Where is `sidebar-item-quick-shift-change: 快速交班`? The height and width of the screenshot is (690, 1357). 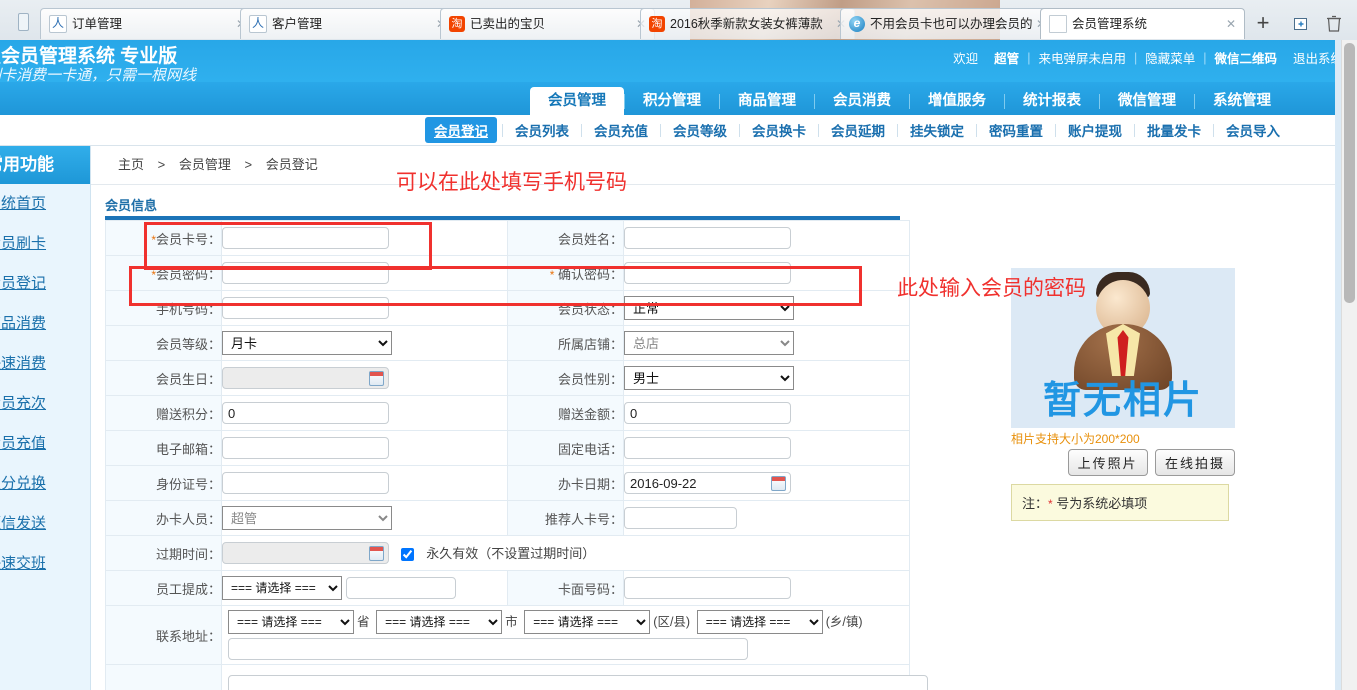
sidebar-item-quick-shift-change: 快速交班 is located at coordinates (45, 564).